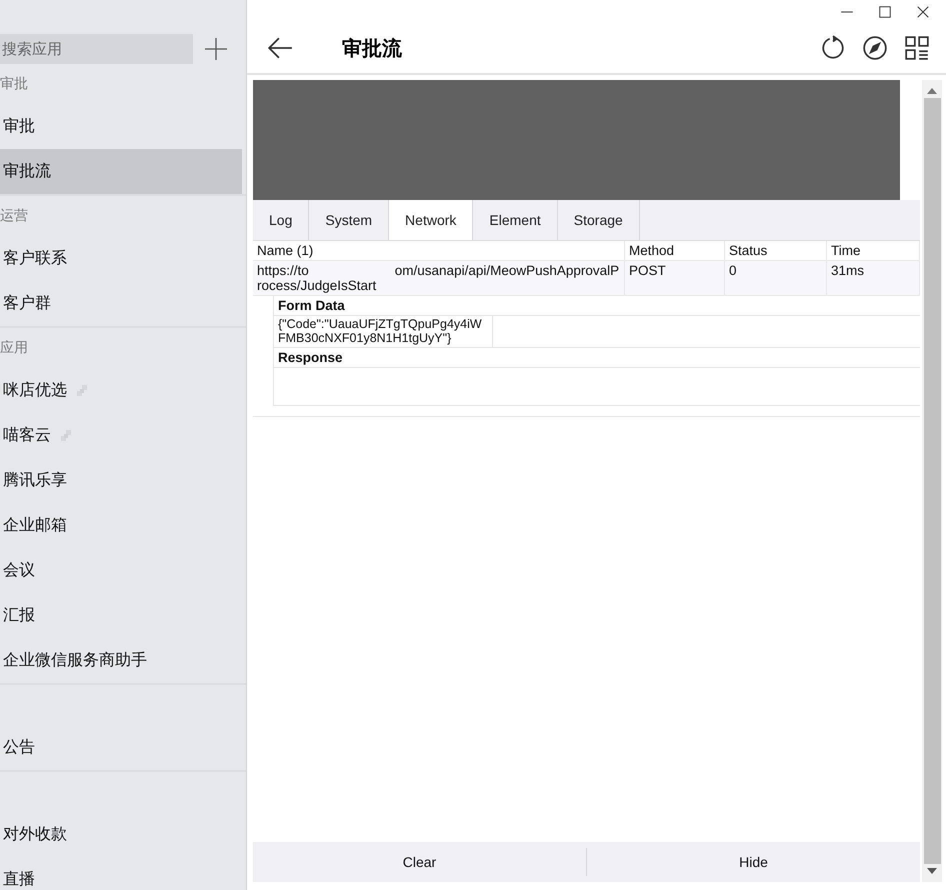 This screenshot has width=946, height=890. What do you see at coordinates (121, 303) in the screenshot?
I see `sidebar-item: 客户群` at bounding box center [121, 303].